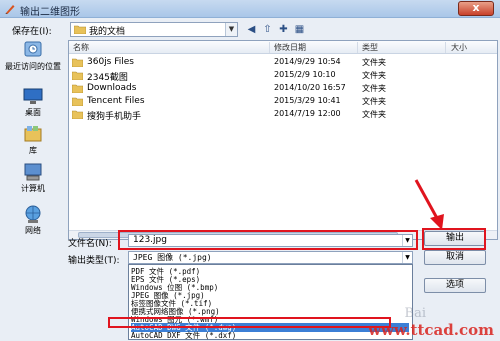 The height and width of the screenshot is (341, 500). What do you see at coordinates (33, 188) in the screenshot?
I see `place-label: 计算机` at bounding box center [33, 188].